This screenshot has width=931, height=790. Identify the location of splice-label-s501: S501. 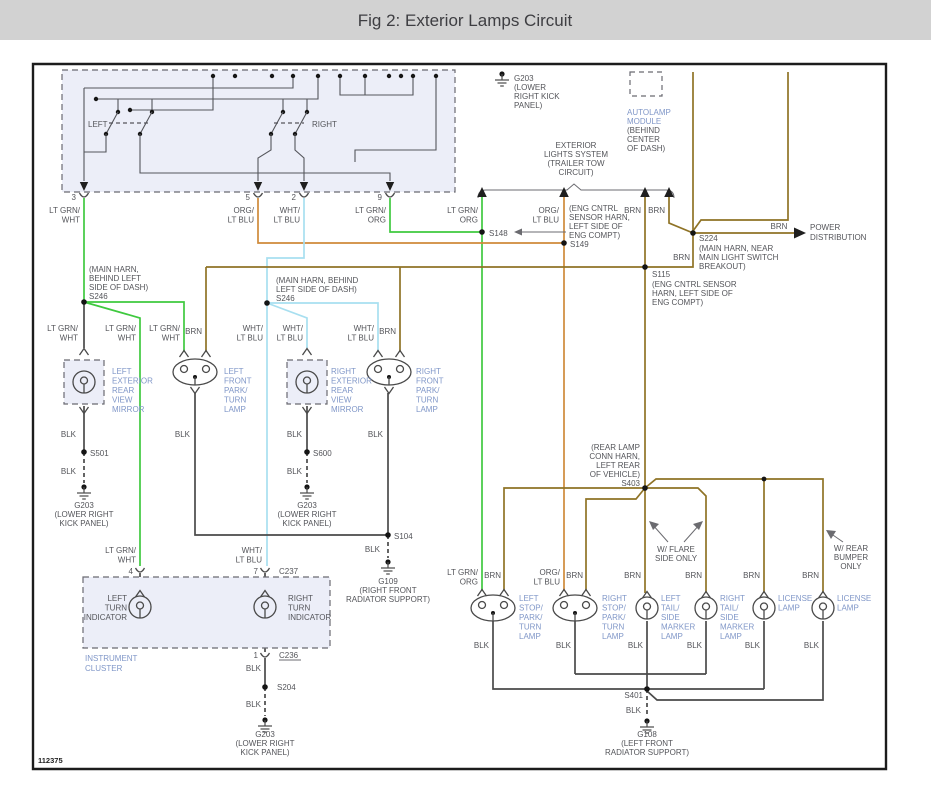
(99, 453).